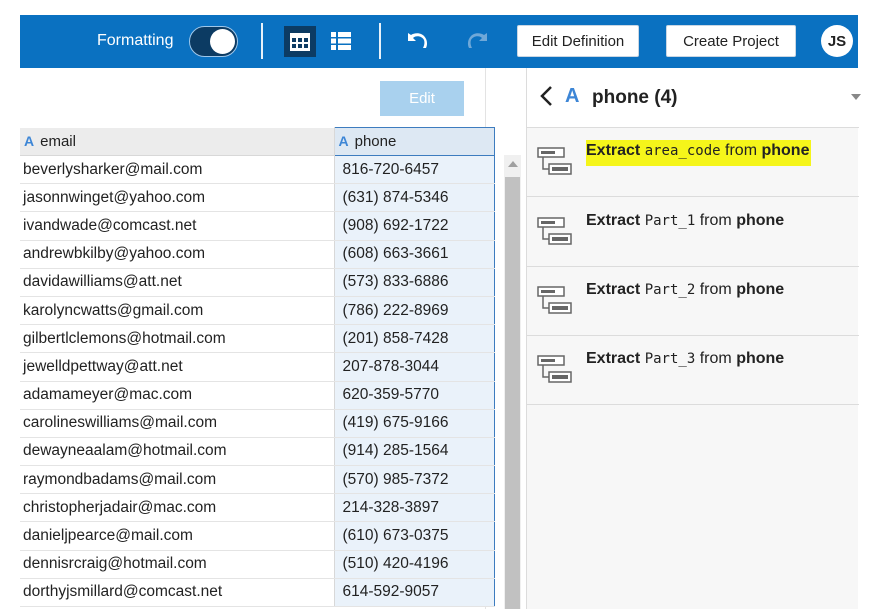  I want to click on table-row: ivandwade@comcast.net (908) 692-1722, so click(257, 226).